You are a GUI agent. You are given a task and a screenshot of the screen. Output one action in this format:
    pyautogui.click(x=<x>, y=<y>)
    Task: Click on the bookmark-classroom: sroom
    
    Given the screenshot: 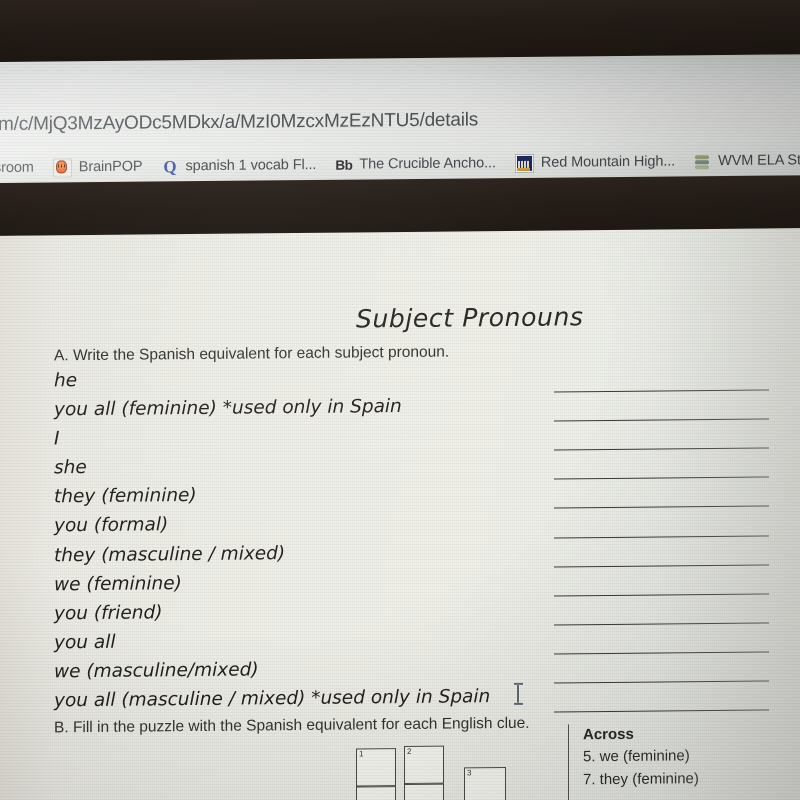 What is the action you would take?
    pyautogui.click(x=23, y=168)
    